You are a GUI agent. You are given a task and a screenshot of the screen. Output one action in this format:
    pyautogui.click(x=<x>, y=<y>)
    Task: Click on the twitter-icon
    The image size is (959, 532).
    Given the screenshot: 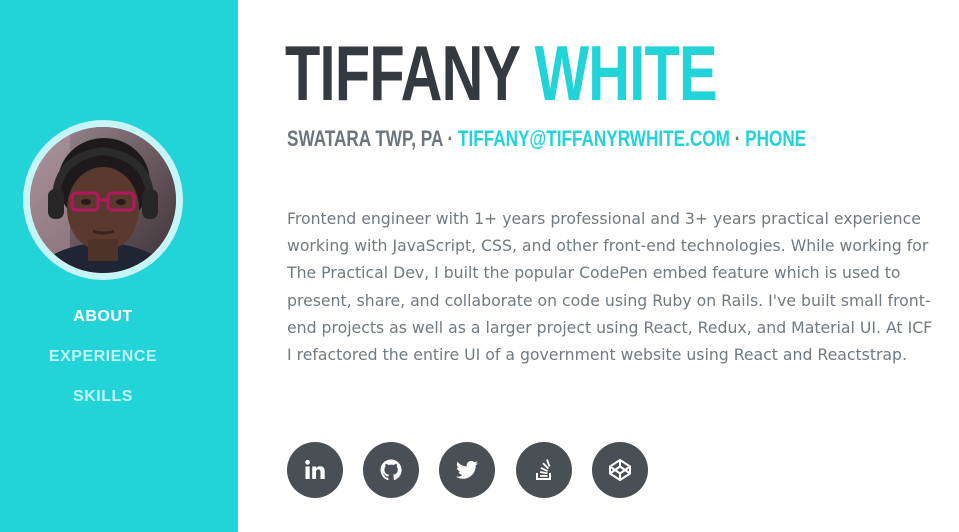 What is the action you would take?
    pyautogui.click(x=467, y=470)
    